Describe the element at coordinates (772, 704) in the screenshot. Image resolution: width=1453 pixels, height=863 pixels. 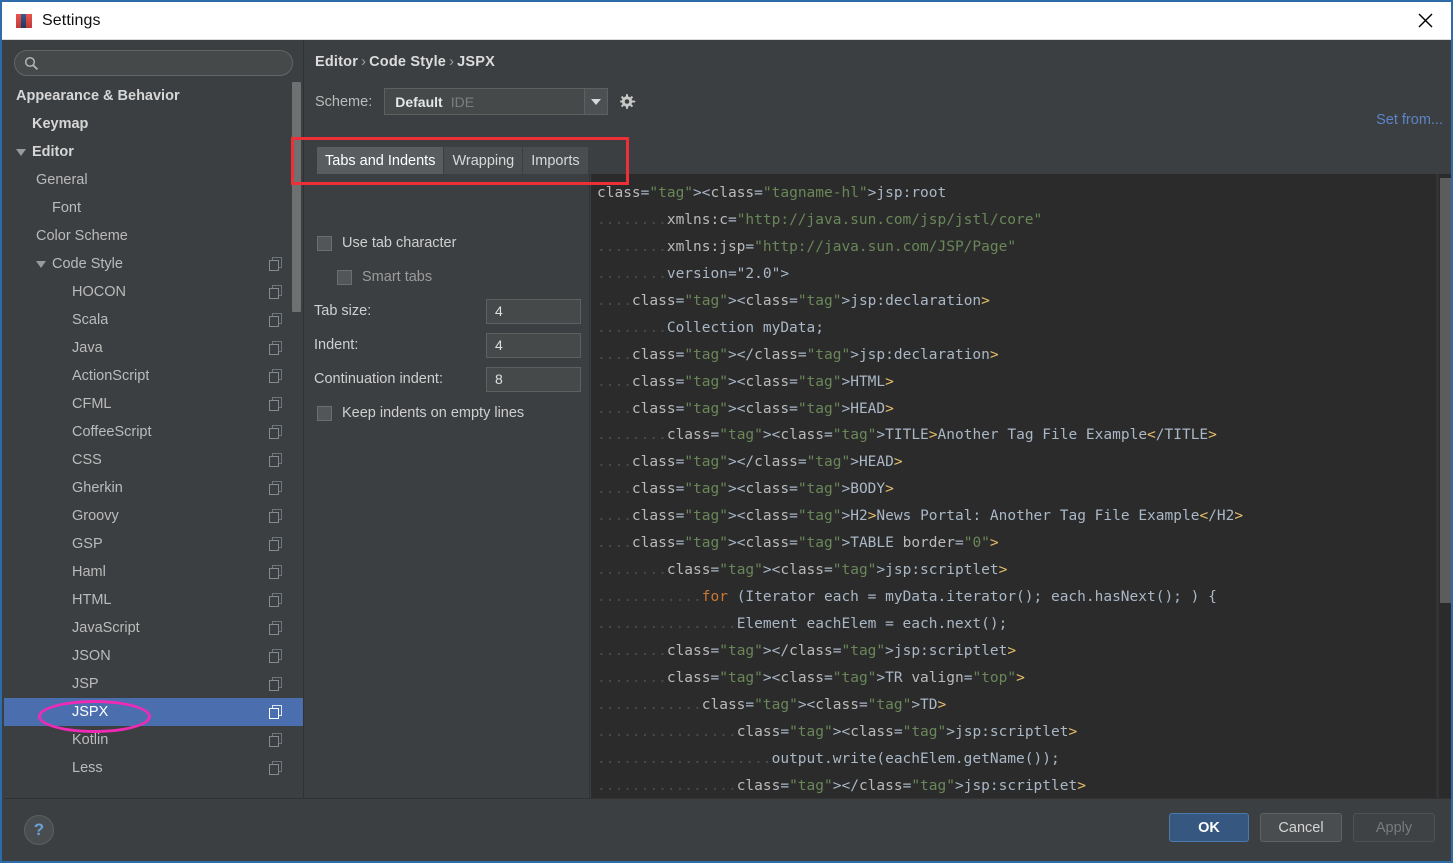
I see `code-line: ............class="tag"><class="tag">TD>` at that location.